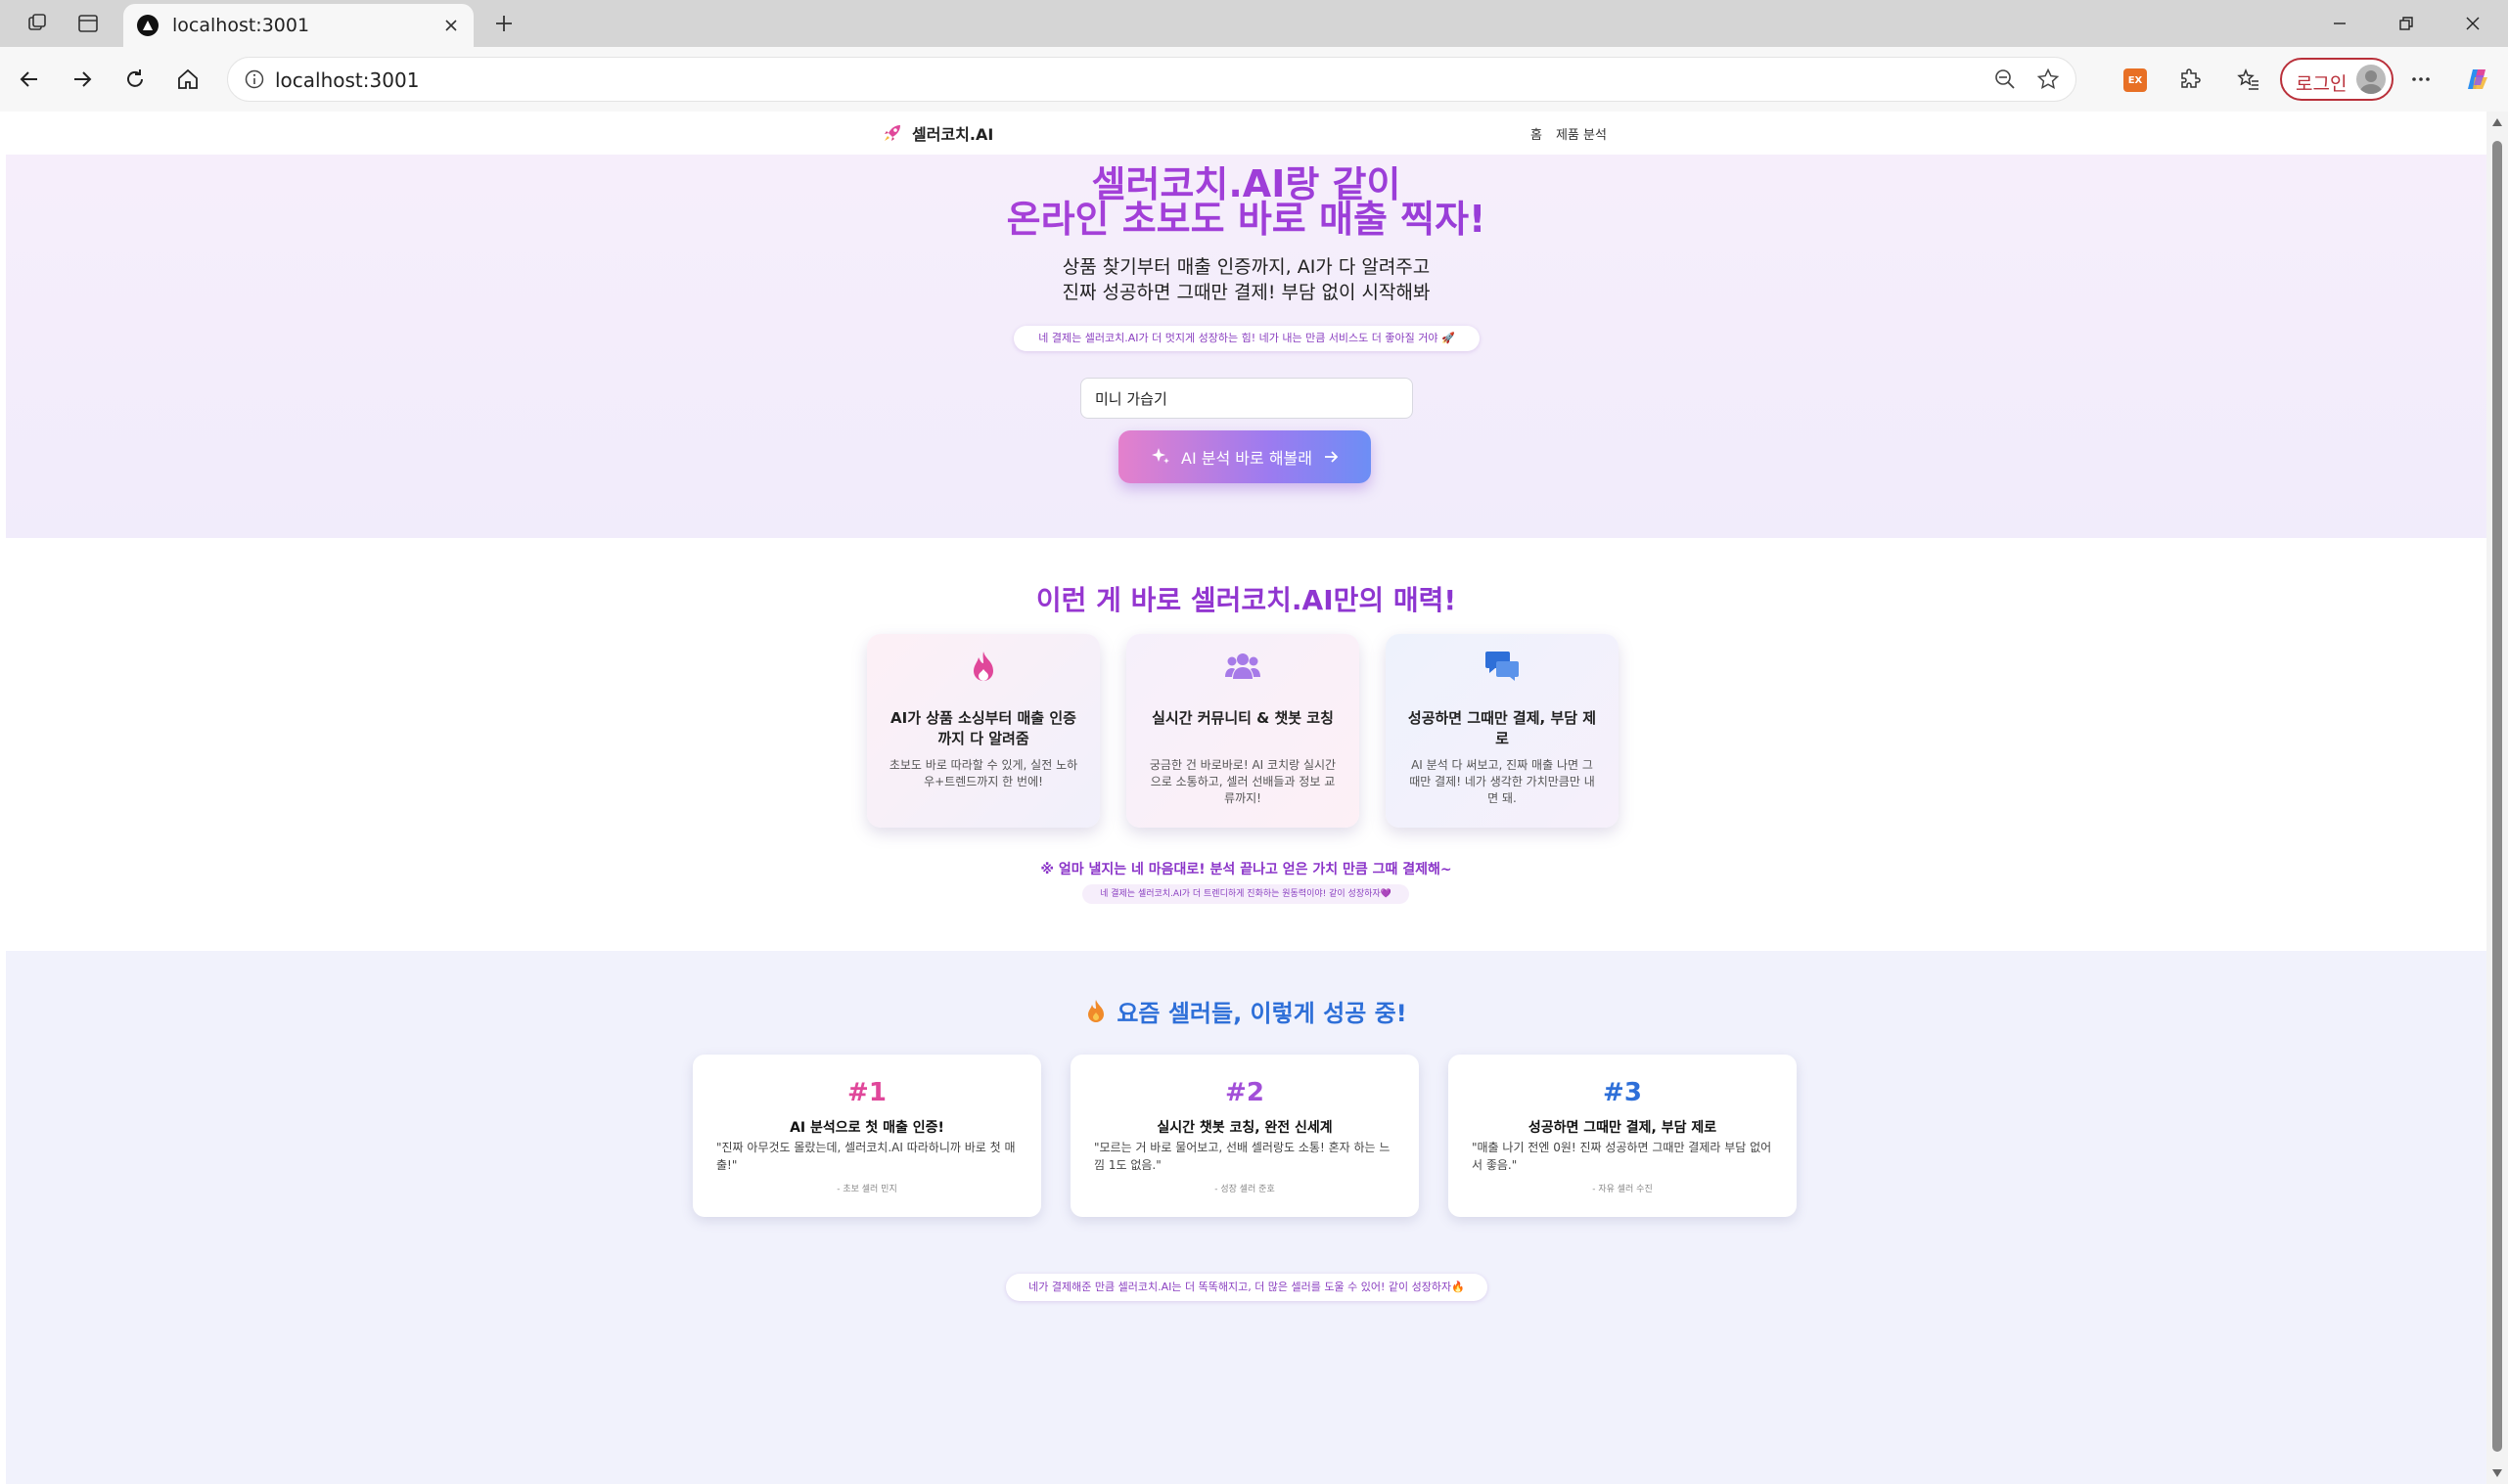 The width and height of the screenshot is (2508, 1484). What do you see at coordinates (1502, 666) in the screenshot?
I see `chat-icon` at bounding box center [1502, 666].